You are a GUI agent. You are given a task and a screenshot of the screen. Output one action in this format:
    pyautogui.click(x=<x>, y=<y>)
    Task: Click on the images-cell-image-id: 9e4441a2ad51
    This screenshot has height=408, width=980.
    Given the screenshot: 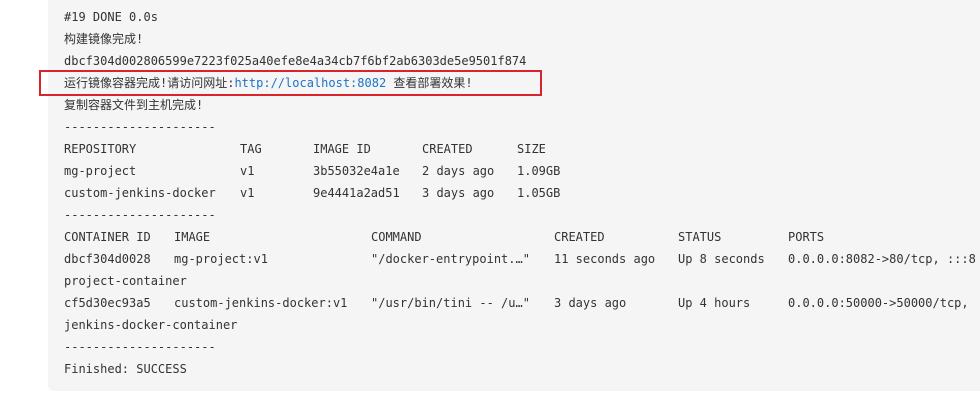 What is the action you would take?
    pyautogui.click(x=356, y=193)
    